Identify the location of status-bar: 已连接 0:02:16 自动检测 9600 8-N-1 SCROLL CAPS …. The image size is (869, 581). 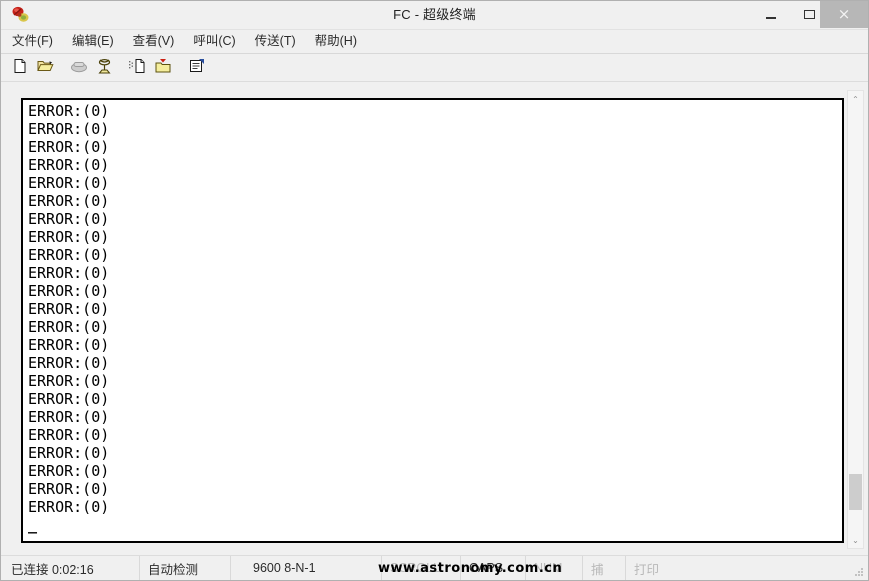
(434, 567).